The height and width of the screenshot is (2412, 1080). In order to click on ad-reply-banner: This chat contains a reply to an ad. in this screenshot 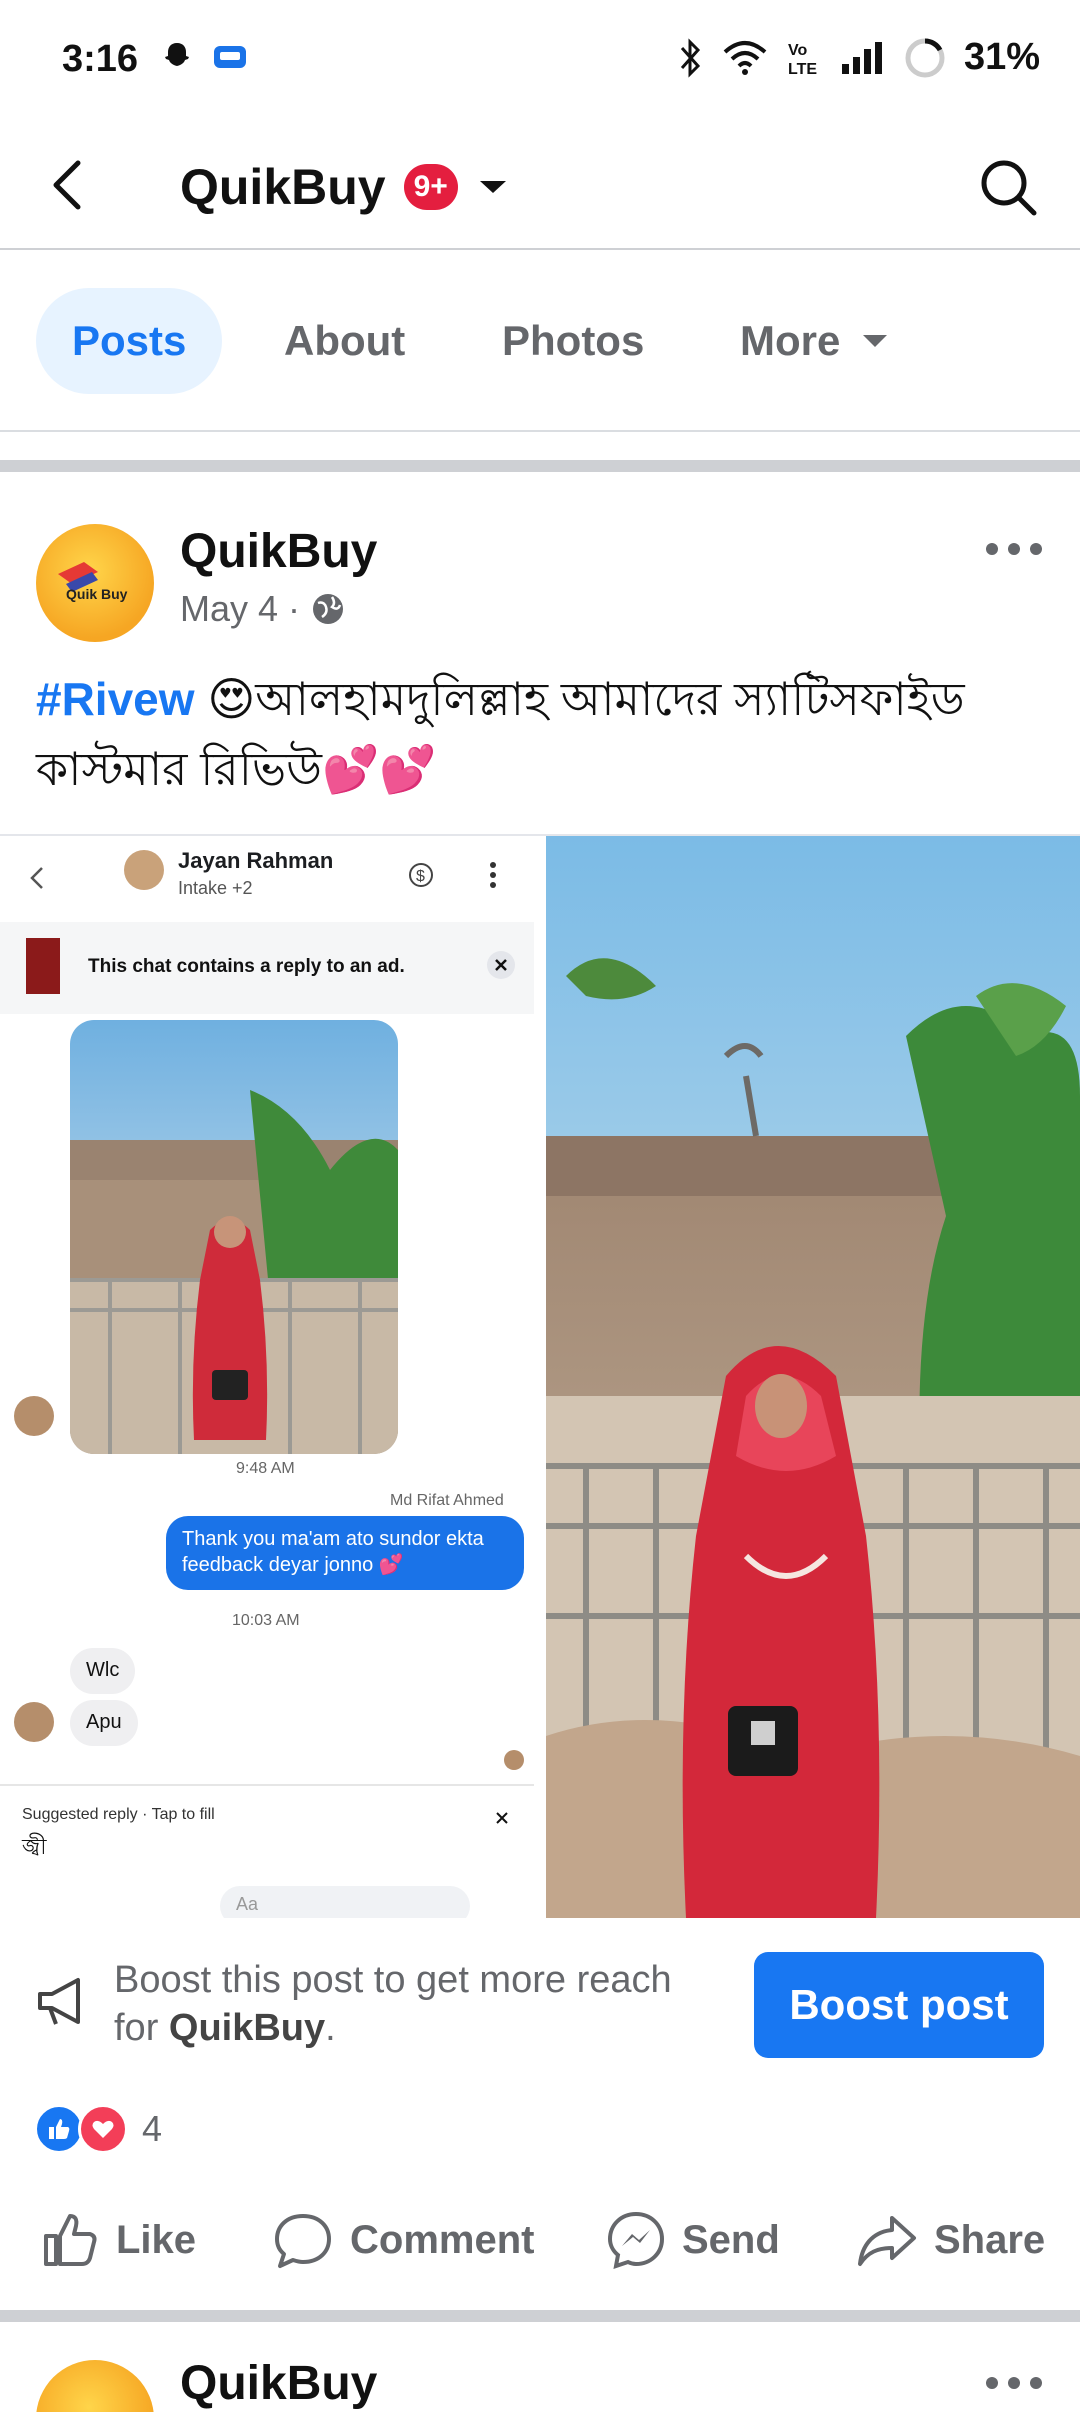, I will do `click(267, 968)`.